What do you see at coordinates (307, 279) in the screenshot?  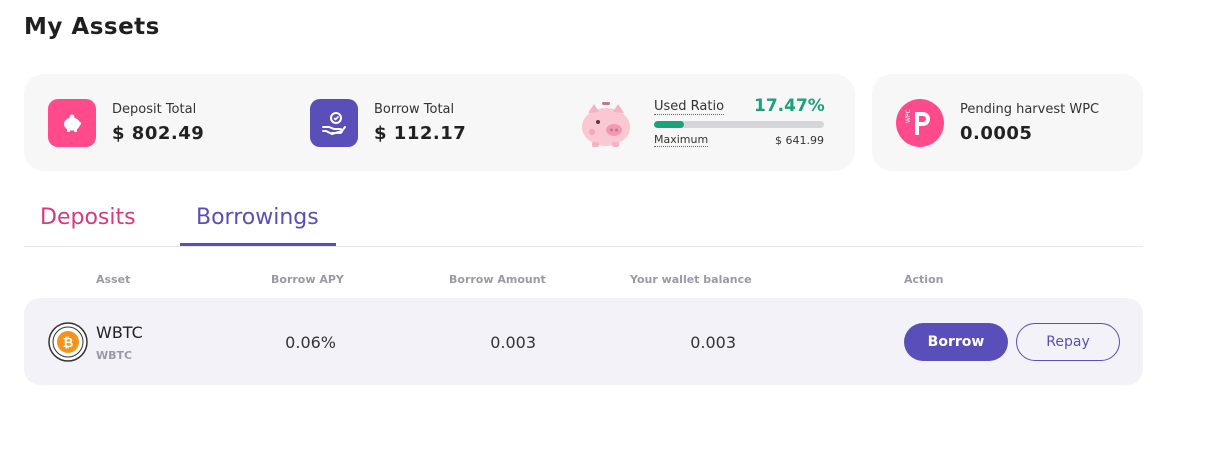 I see `header-borrow-apy: Borrow APY` at bounding box center [307, 279].